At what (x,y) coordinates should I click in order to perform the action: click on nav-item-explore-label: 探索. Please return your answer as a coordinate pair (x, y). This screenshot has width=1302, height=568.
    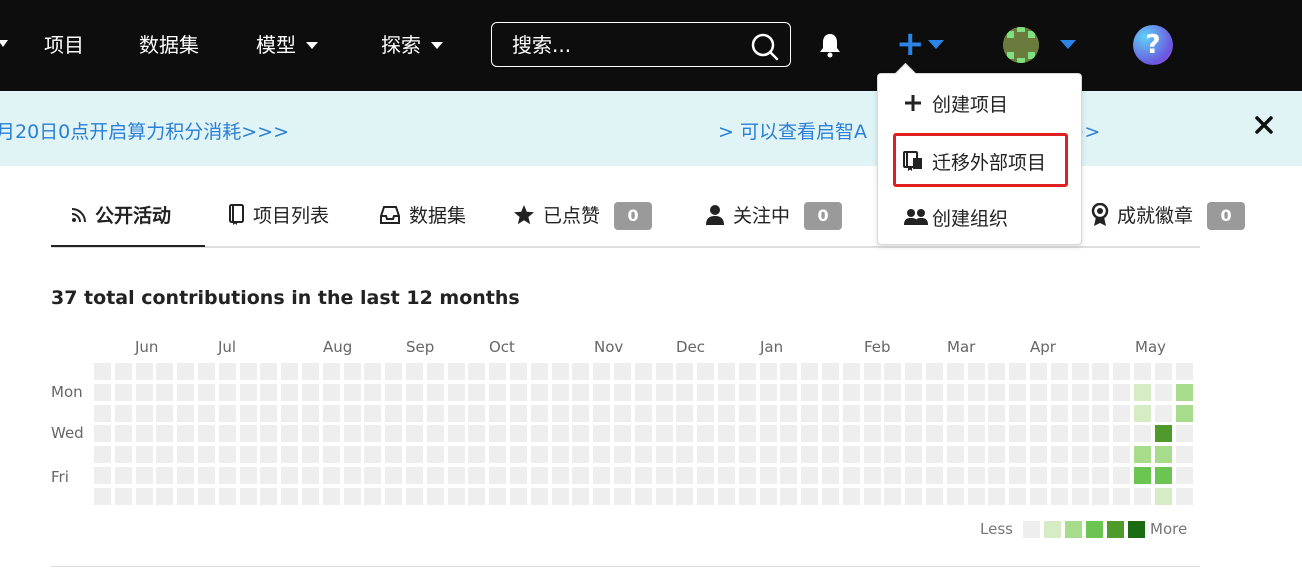
    Looking at the image, I should click on (401, 45).